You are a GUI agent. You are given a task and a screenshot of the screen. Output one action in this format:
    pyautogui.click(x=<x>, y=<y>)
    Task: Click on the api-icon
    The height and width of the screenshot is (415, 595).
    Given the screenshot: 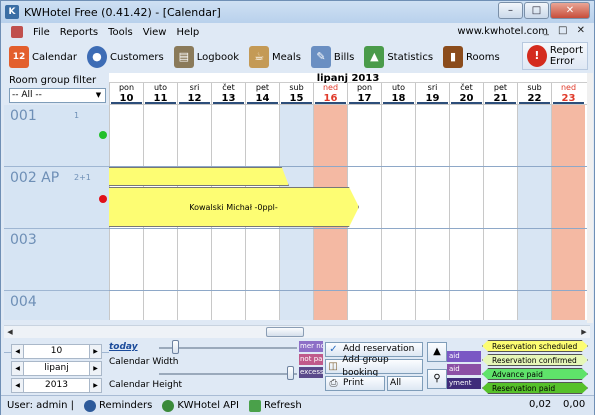 What is the action you would take?
    pyautogui.click(x=168, y=405)
    